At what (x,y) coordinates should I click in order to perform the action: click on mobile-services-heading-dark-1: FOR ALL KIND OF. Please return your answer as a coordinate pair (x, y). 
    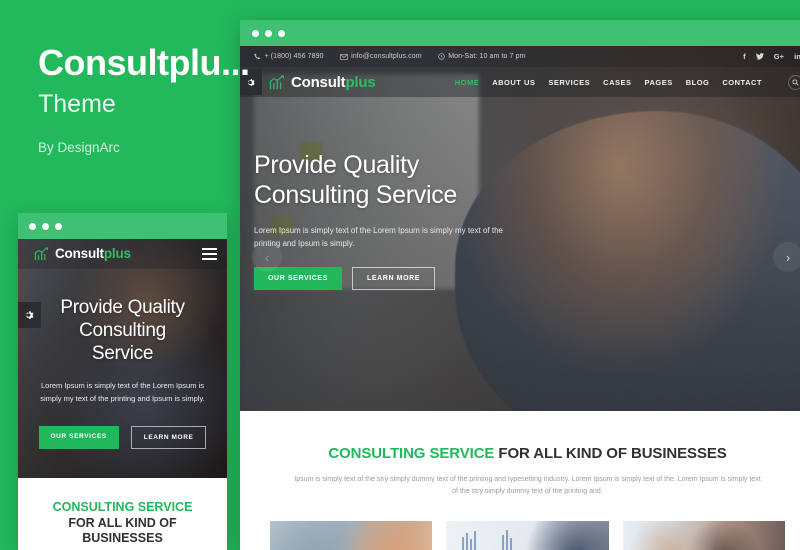
    Looking at the image, I should click on (122, 522).